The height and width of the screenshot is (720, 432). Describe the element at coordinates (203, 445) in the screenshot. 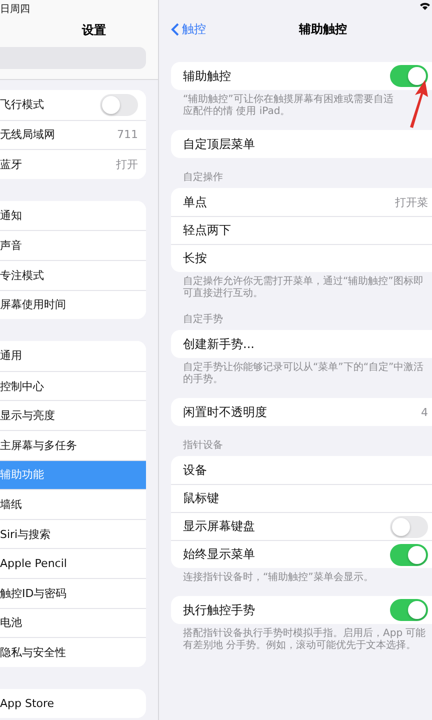

I see `section-header: 指针设备` at that location.